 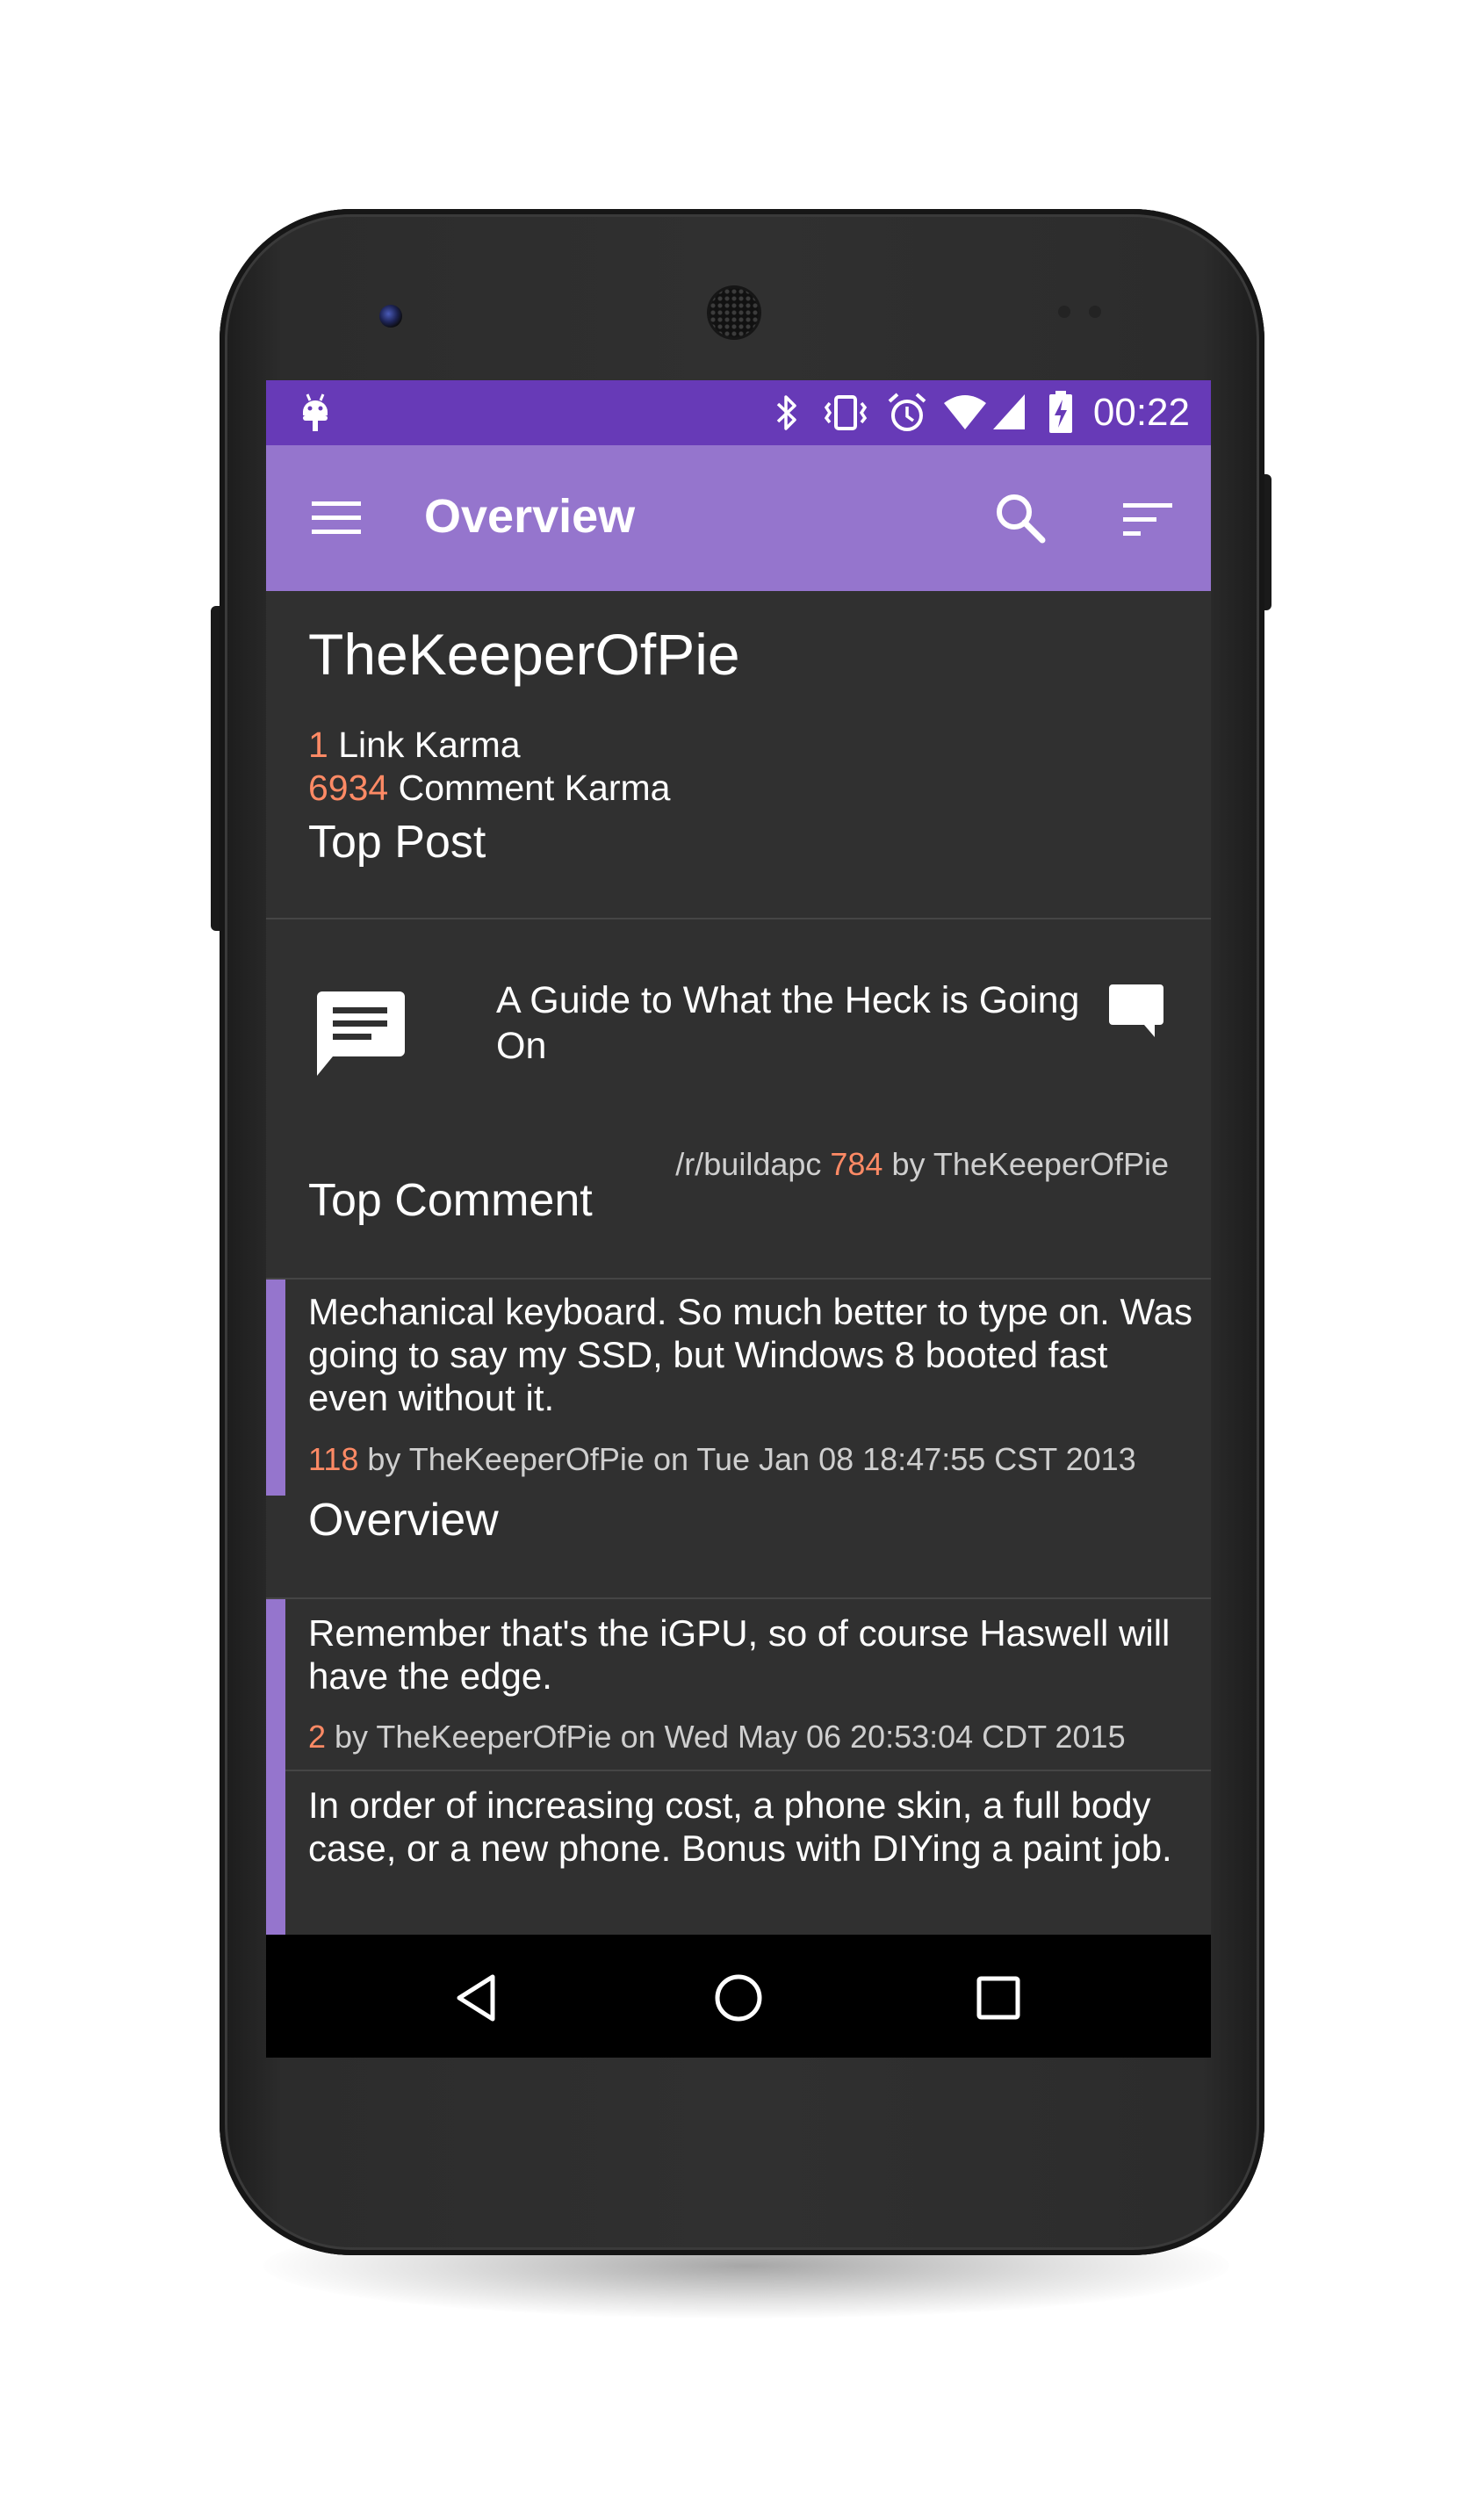 What do you see at coordinates (907, 412) in the screenshot?
I see `alarm-icon` at bounding box center [907, 412].